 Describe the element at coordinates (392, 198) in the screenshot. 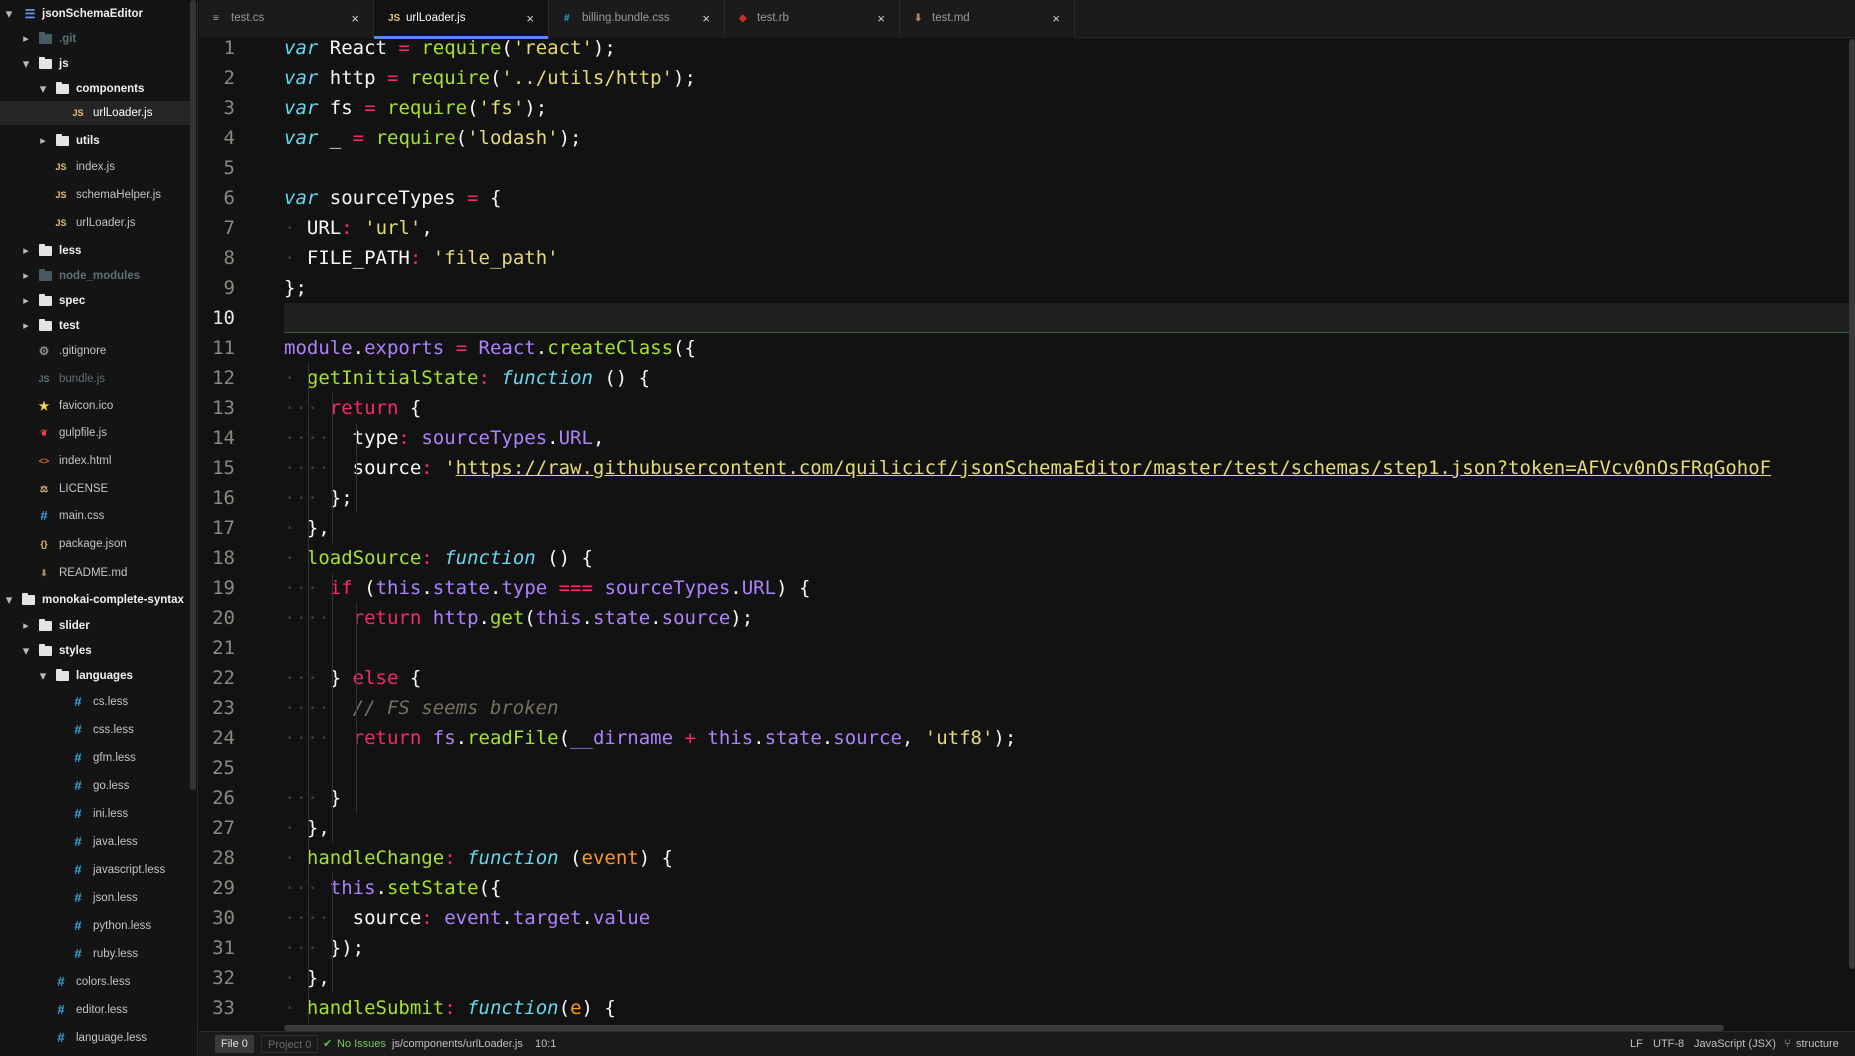

I see `code-line: var sourceTypes = {` at that location.